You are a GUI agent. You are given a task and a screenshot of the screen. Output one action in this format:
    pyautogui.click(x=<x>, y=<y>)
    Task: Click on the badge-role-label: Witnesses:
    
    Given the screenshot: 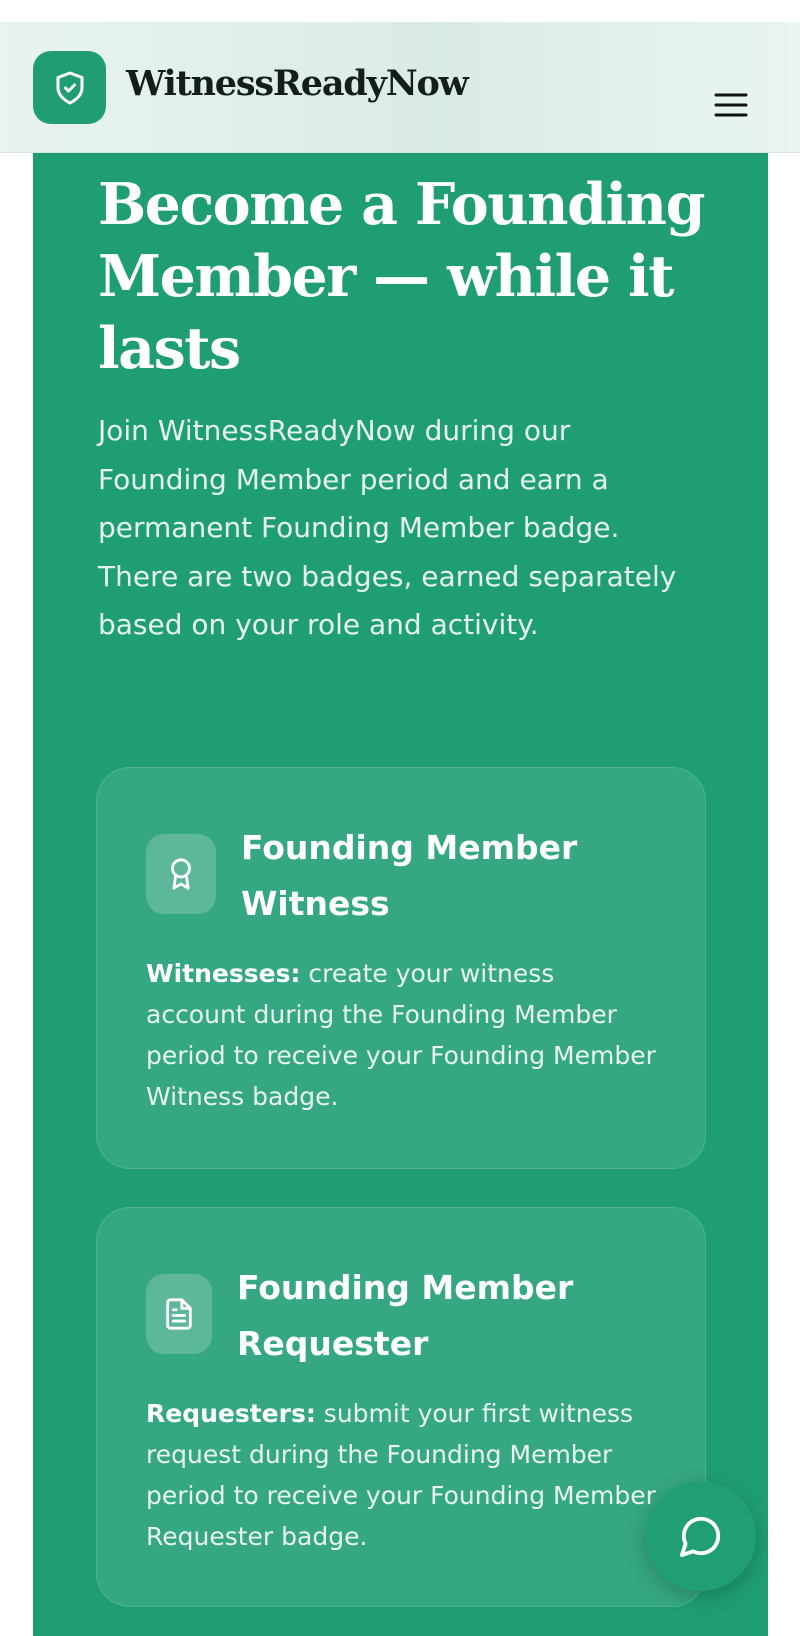 What is the action you would take?
    pyautogui.click(x=223, y=973)
    